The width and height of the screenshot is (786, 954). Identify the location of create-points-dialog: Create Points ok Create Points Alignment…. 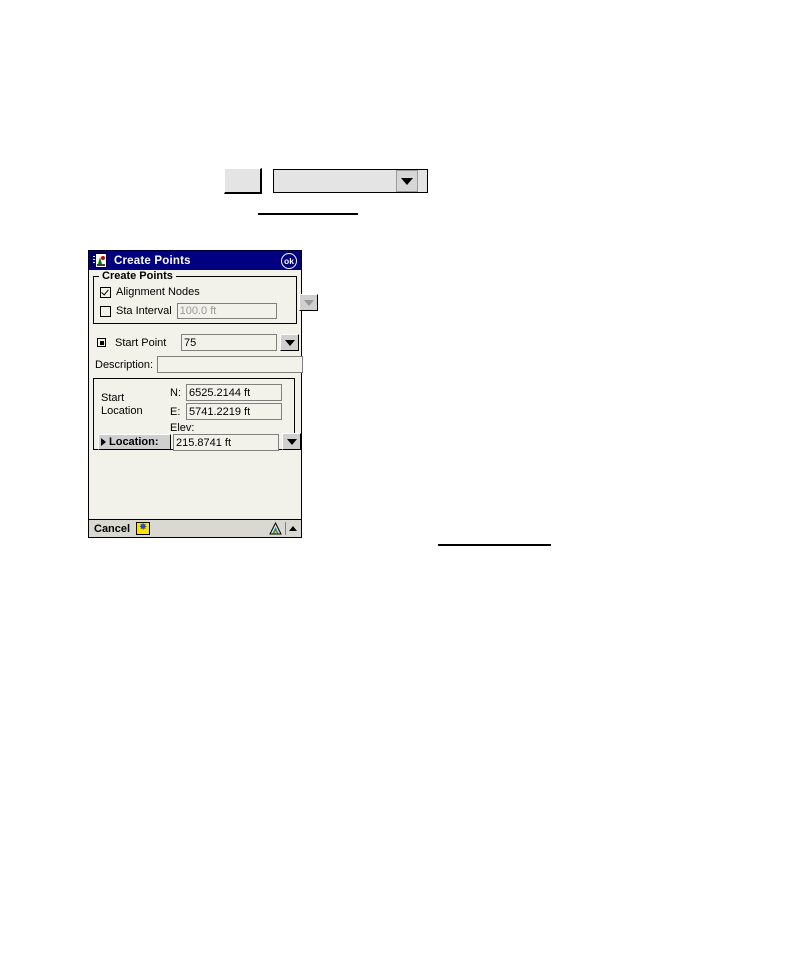
(203, 394).